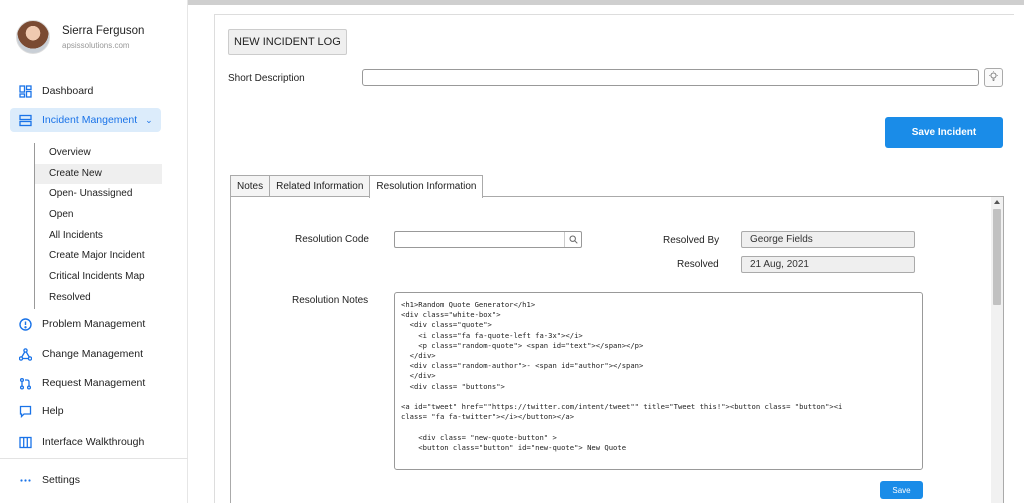 The width and height of the screenshot is (1024, 503). Describe the element at coordinates (61, 480) in the screenshot. I see `nav-settings-label: Settings` at that location.